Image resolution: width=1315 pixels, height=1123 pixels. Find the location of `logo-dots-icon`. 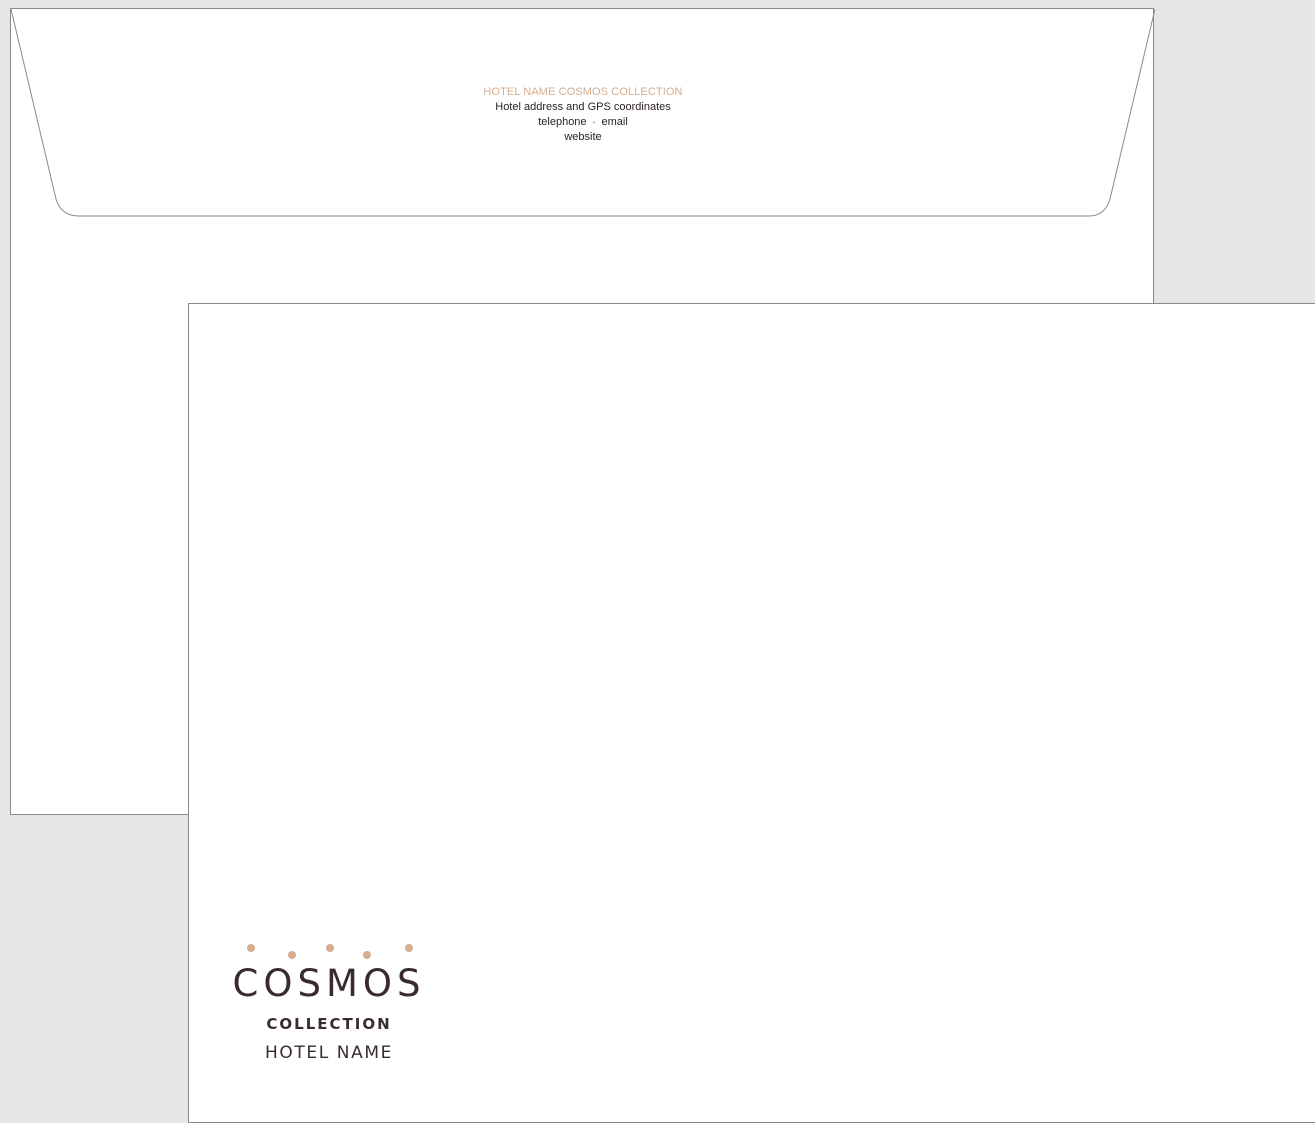

logo-dots-icon is located at coordinates (330, 951).